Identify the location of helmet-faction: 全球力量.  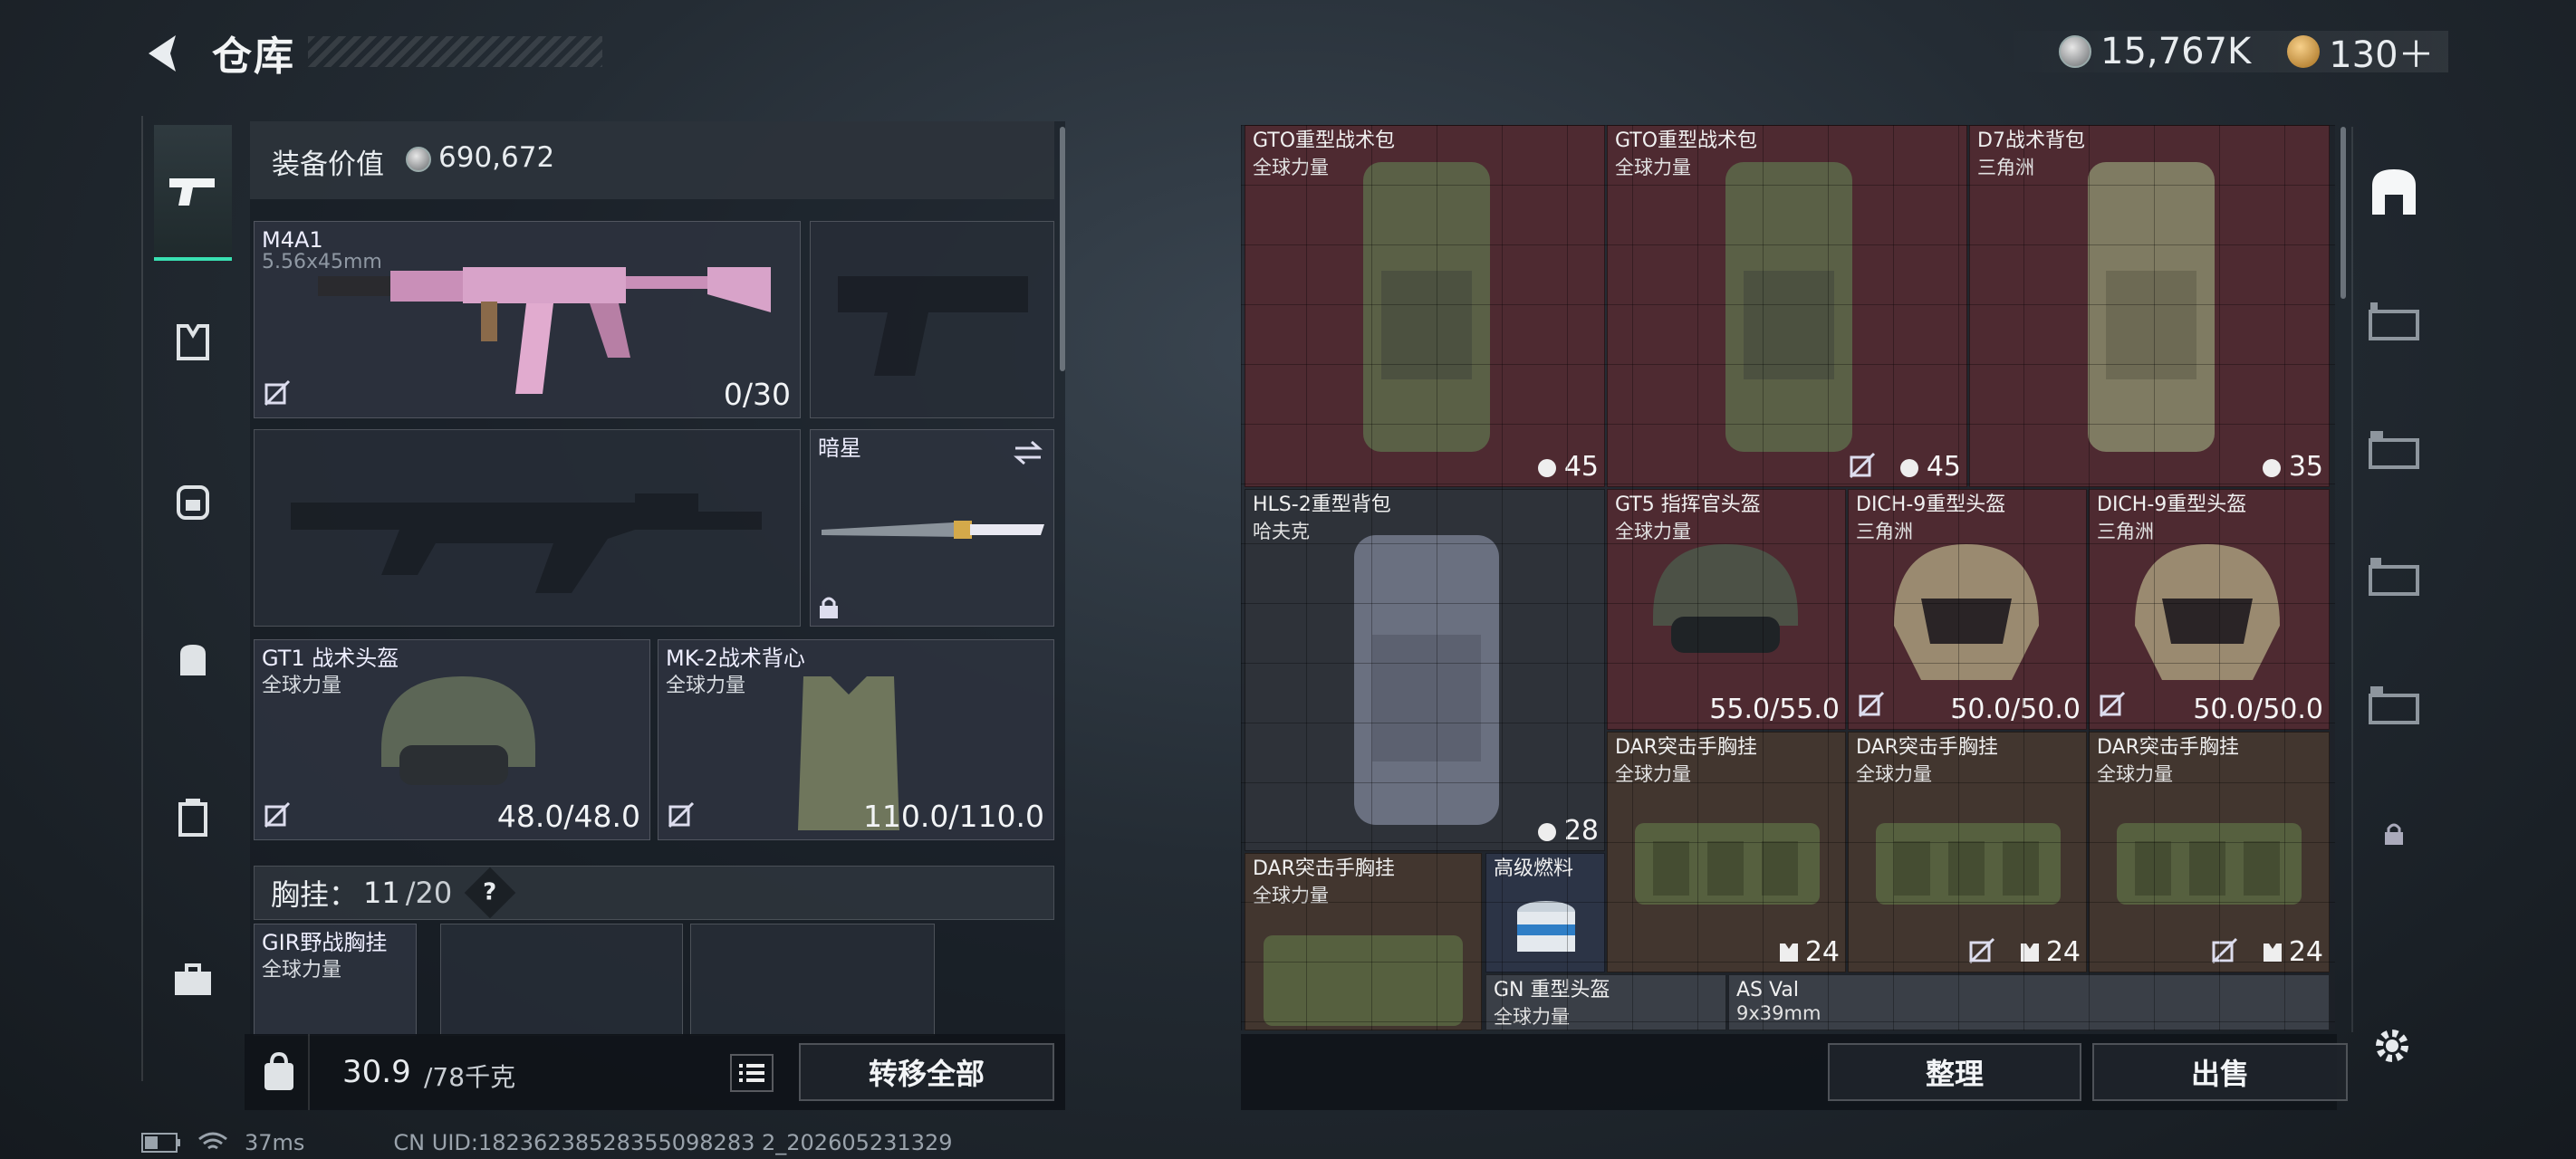
(302, 686).